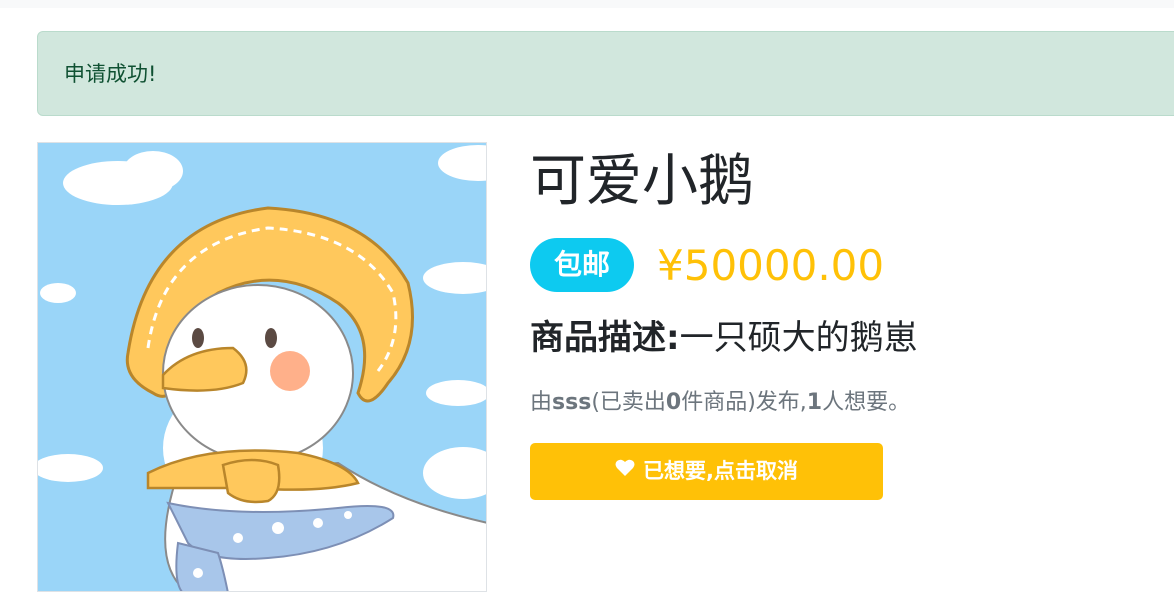  What do you see at coordinates (673, 402) in the screenshot?
I see `sold-count: 0` at bounding box center [673, 402].